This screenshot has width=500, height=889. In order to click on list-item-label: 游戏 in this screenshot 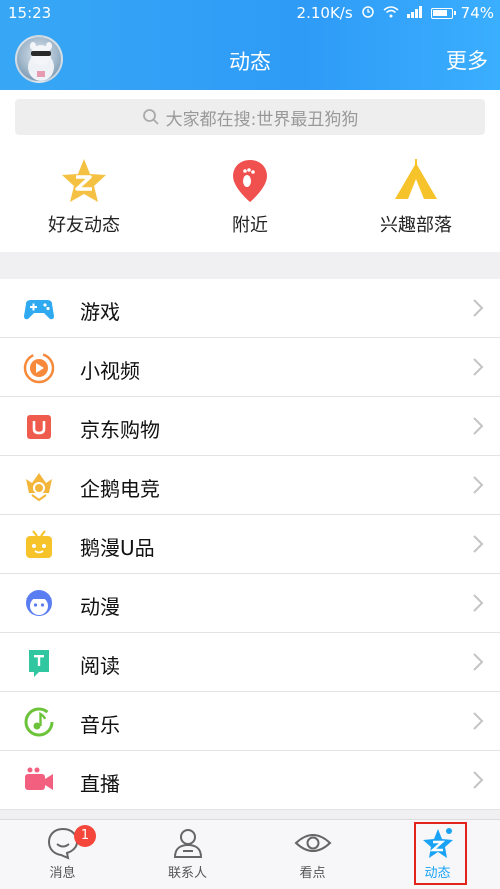, I will do `click(100, 312)`.